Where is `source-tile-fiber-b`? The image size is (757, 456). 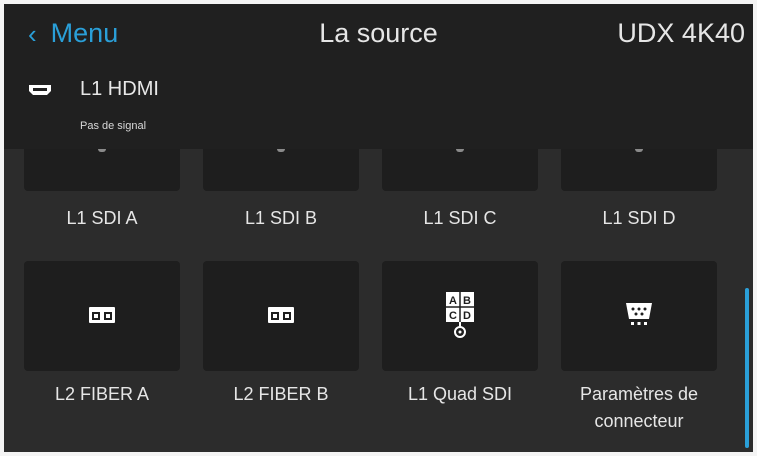 source-tile-fiber-b is located at coordinates (281, 316).